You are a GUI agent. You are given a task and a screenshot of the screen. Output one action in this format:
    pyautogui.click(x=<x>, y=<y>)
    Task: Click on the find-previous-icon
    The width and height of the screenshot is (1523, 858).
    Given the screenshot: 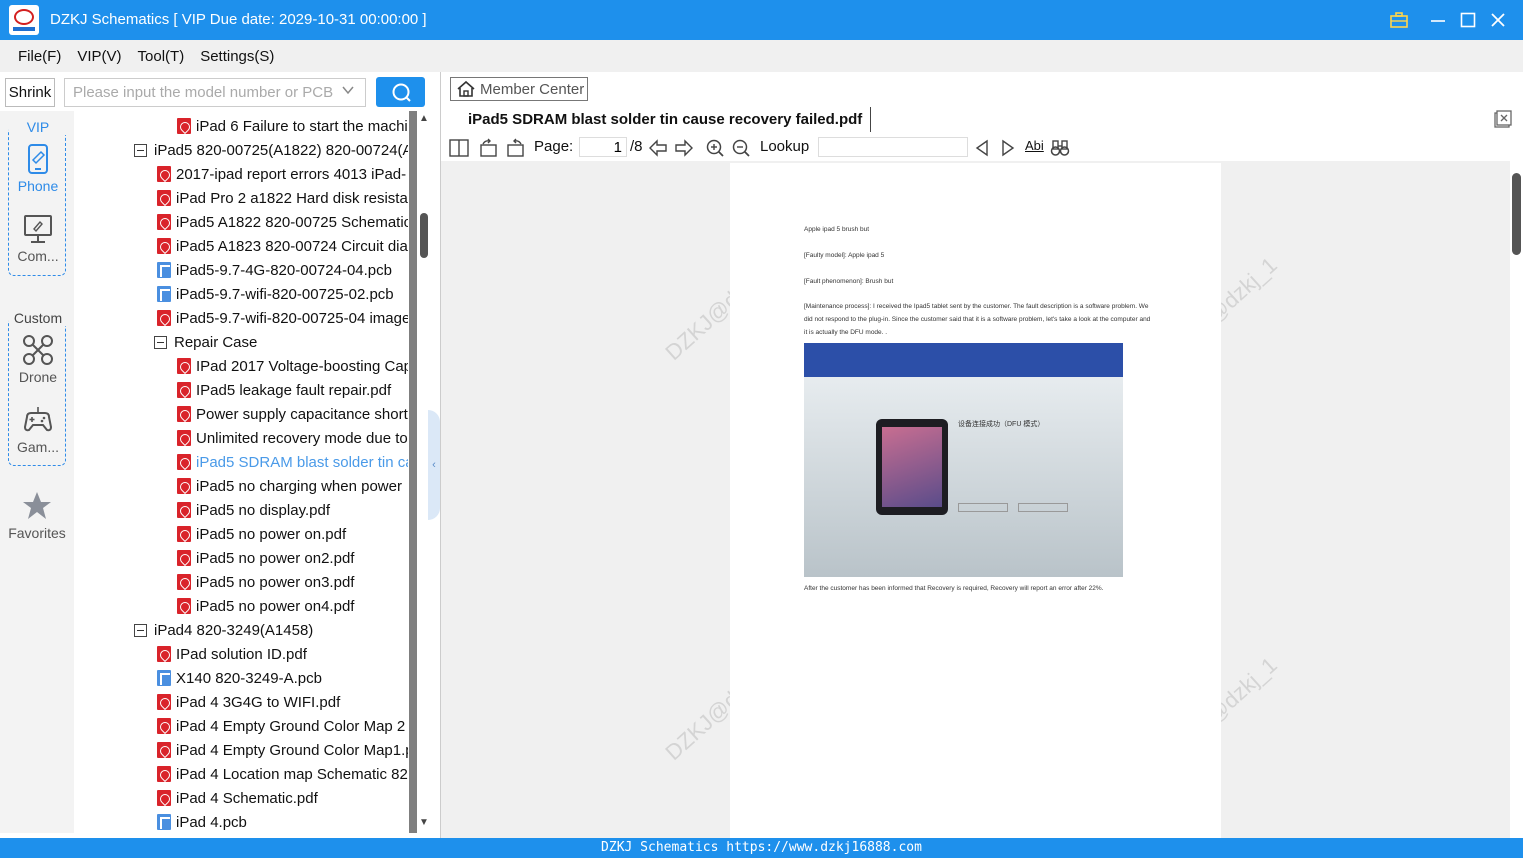 What is the action you would take?
    pyautogui.click(x=982, y=148)
    